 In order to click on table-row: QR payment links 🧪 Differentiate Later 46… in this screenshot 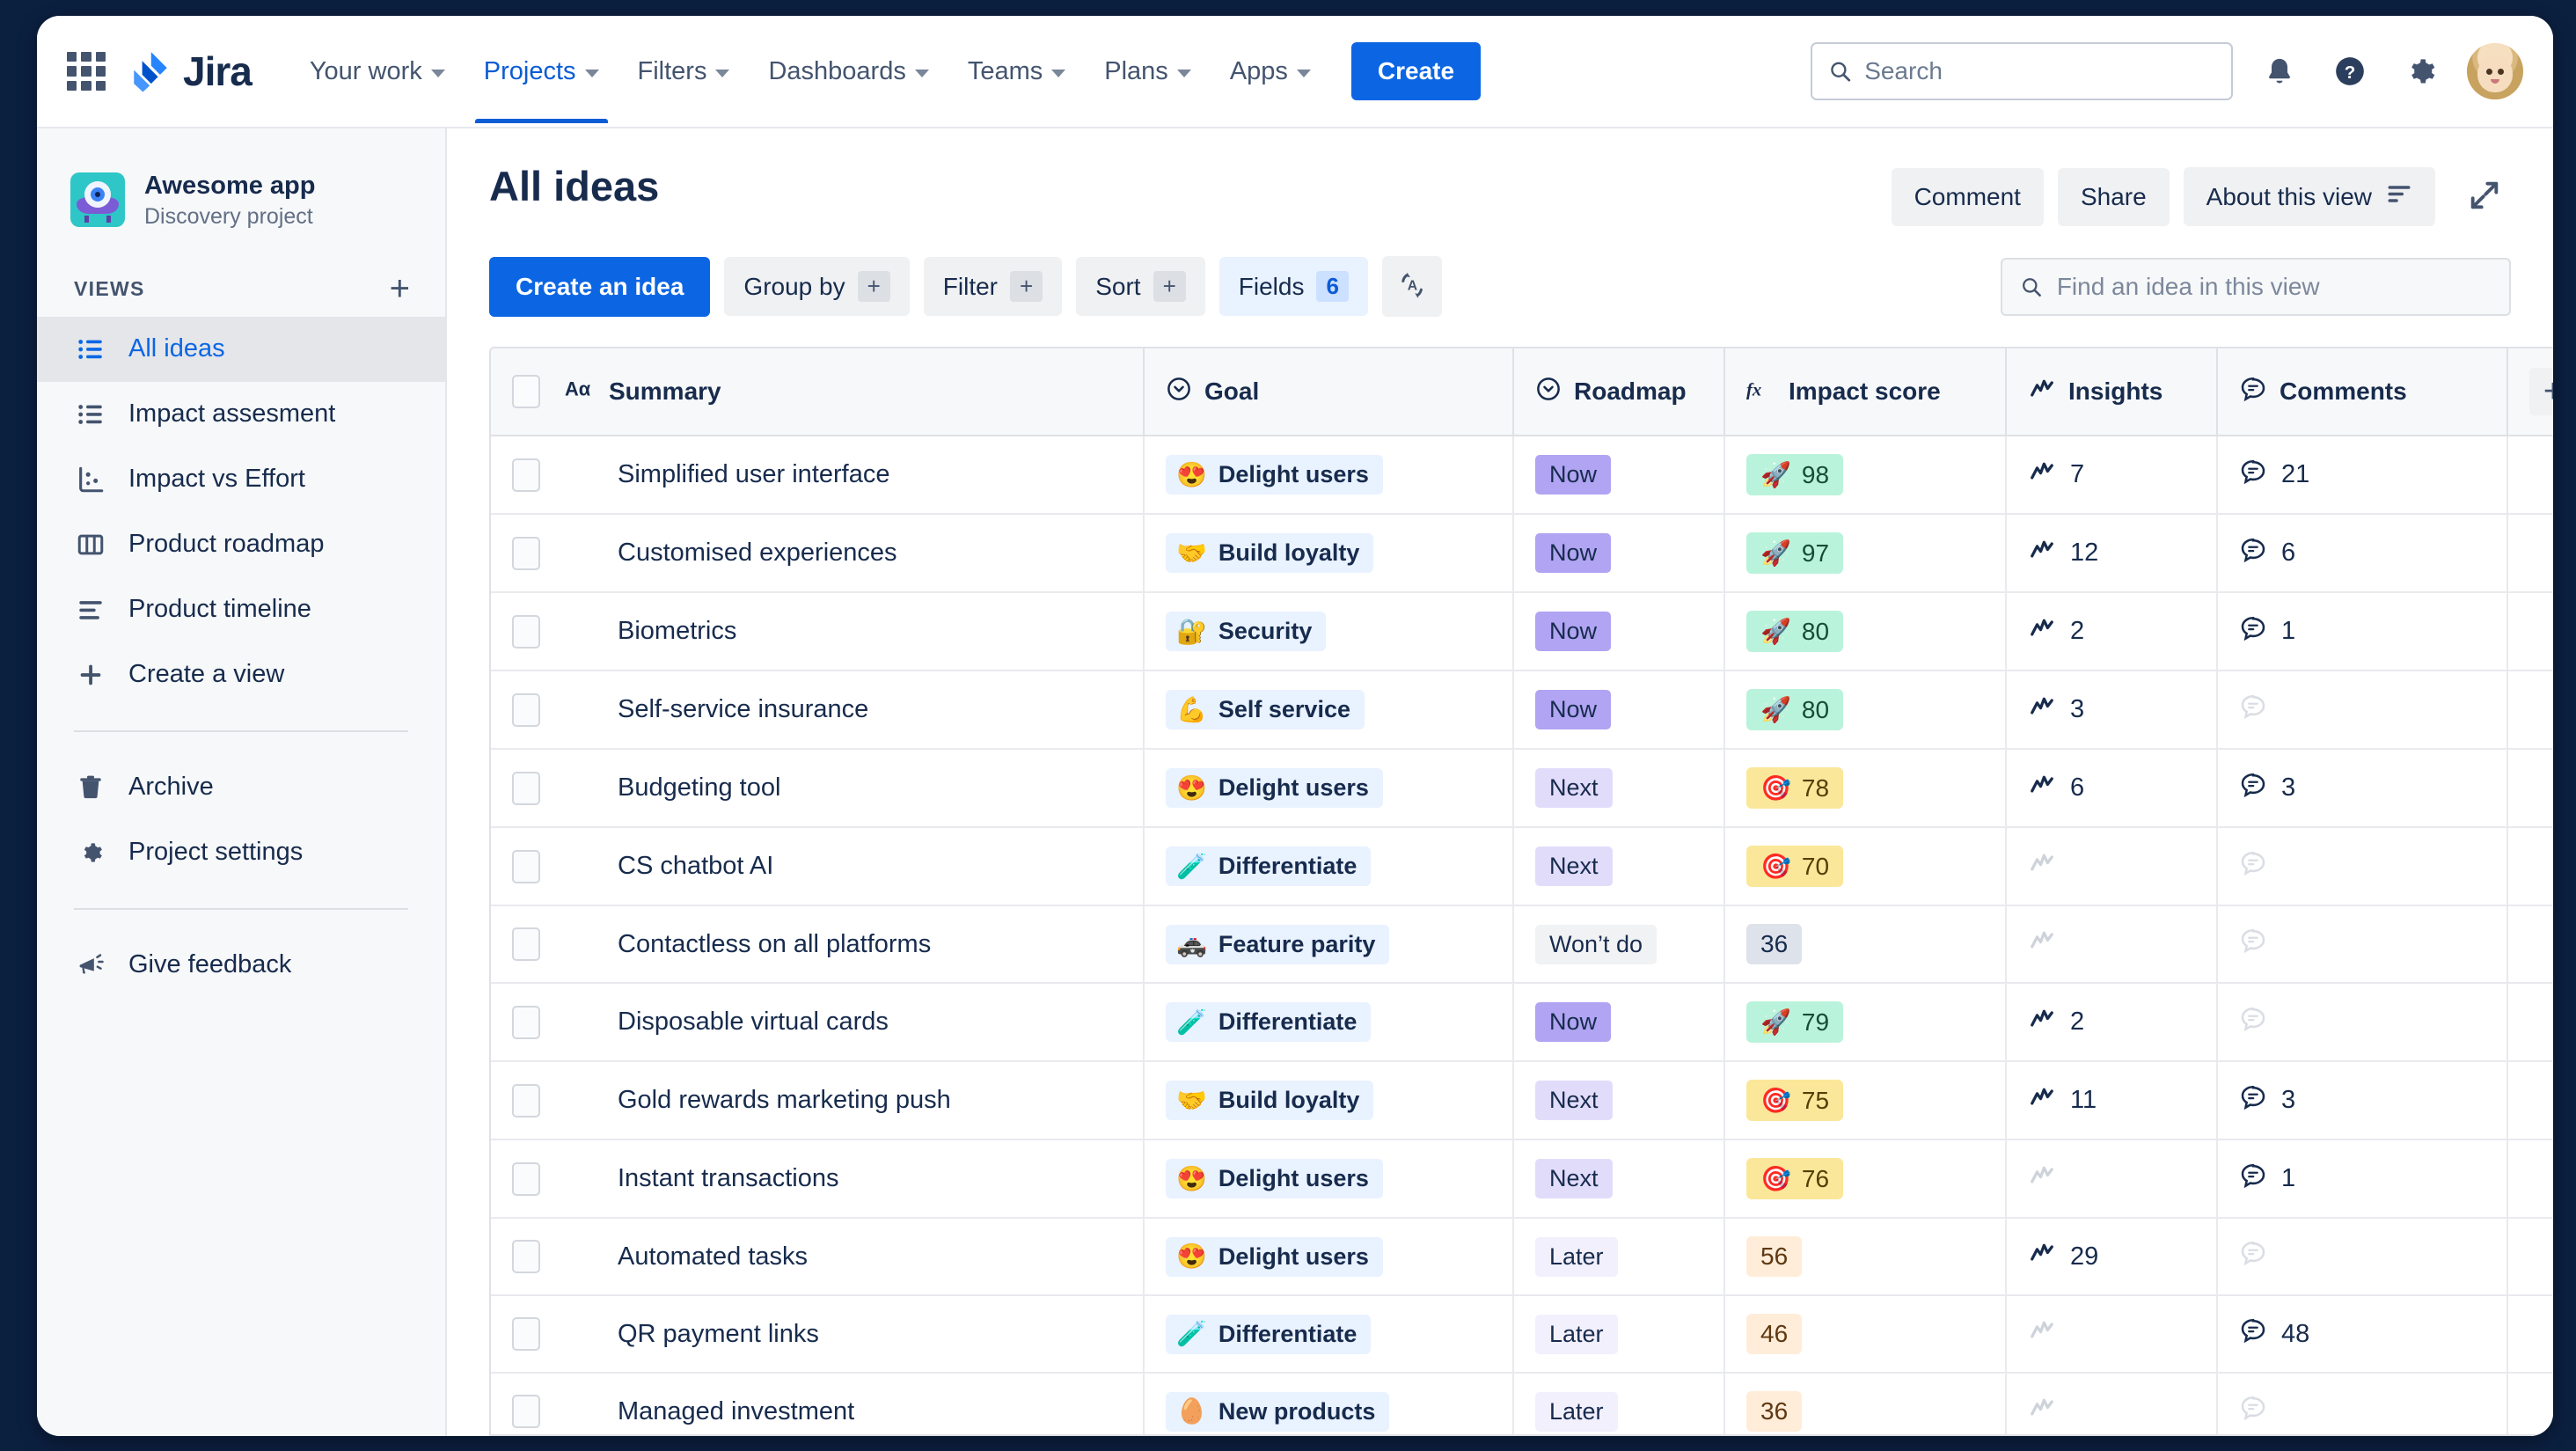, I will do `click(1522, 1334)`.